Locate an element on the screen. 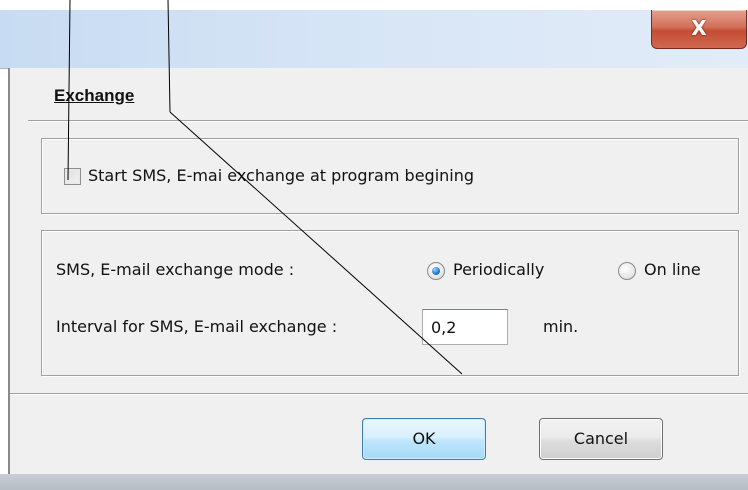  exchange-mode-label: SMS, E-mail exchange mode : is located at coordinates (175, 269).